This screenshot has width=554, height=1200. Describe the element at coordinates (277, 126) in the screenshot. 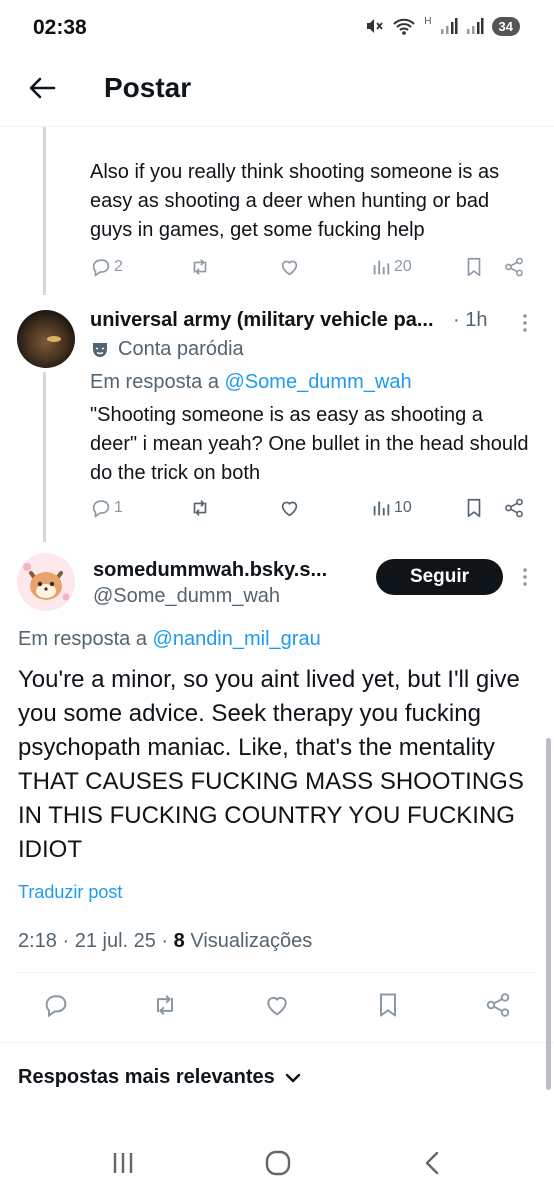

I see `header-divider` at that location.